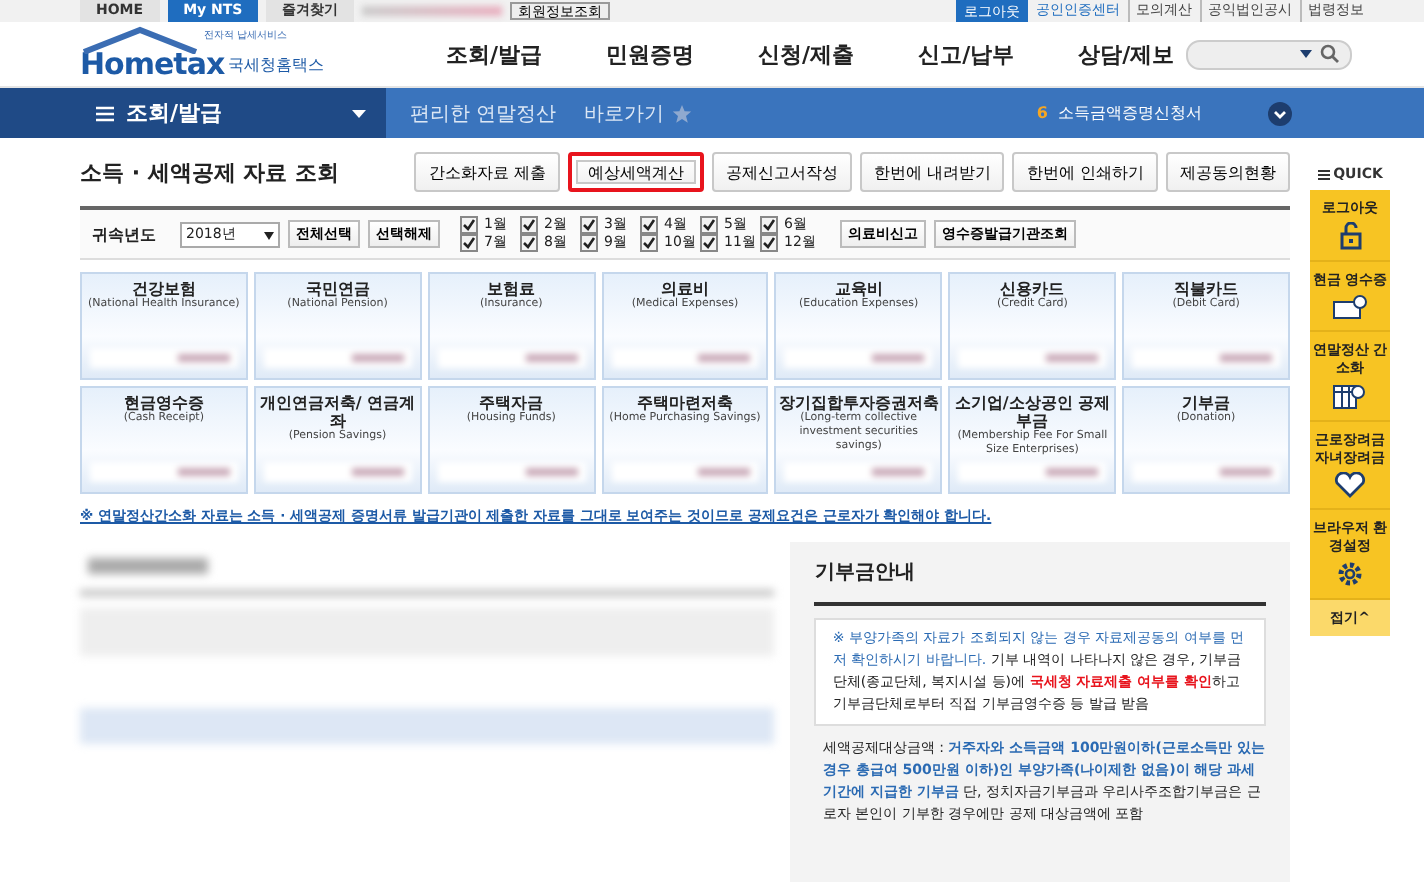  Describe the element at coordinates (337, 412) in the screenshot. I see `category-title: 개인연금저축/ 연금계좌` at that location.